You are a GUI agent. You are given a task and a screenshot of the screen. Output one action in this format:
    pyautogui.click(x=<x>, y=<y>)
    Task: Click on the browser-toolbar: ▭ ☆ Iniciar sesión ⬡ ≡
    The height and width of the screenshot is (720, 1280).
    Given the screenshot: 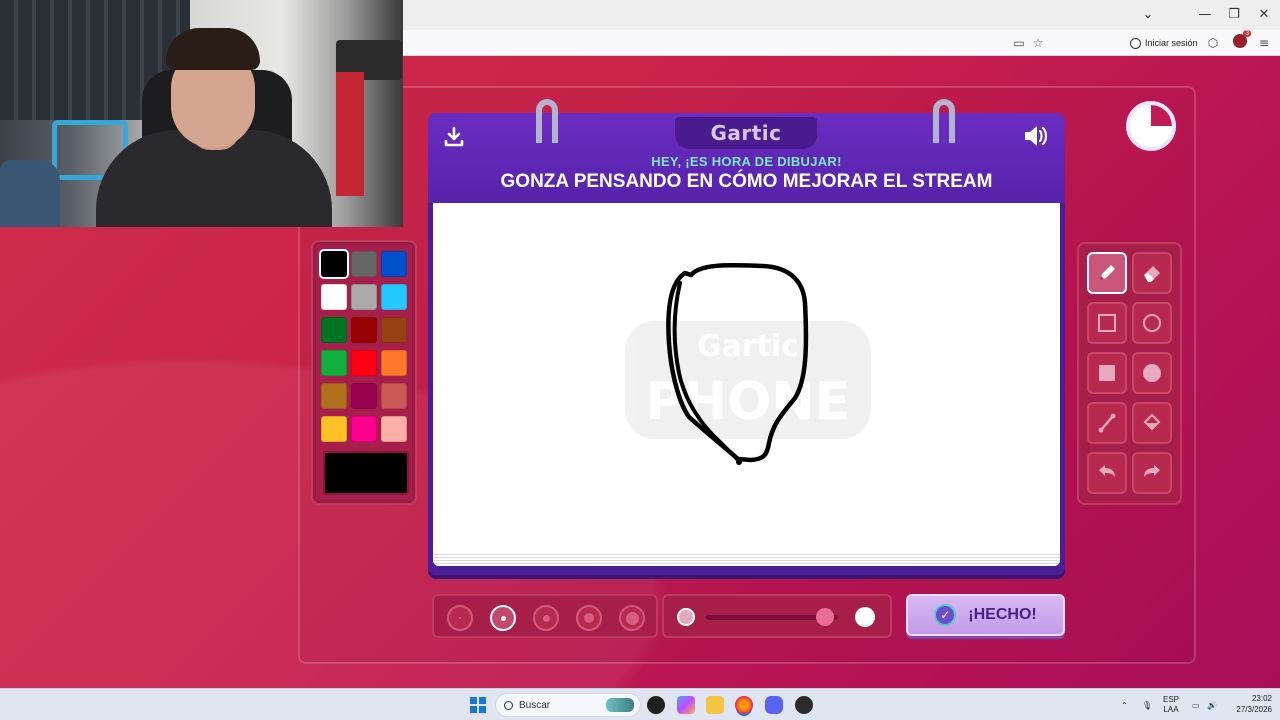 What is the action you would take?
    pyautogui.click(x=841, y=43)
    